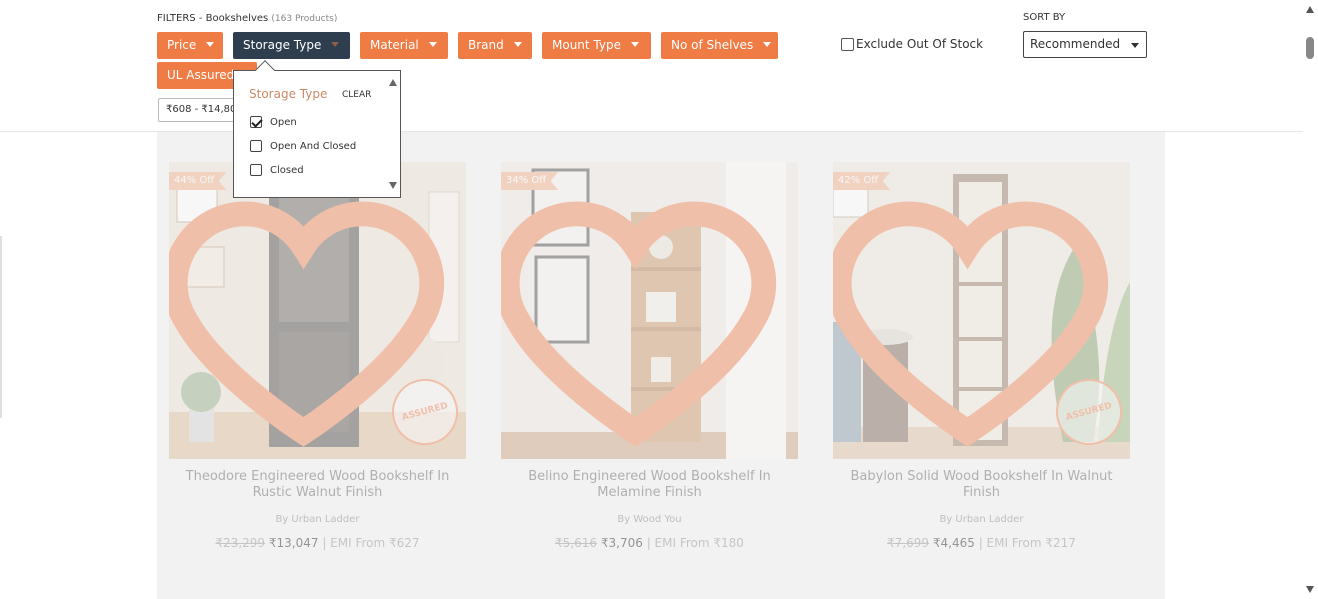  Describe the element at coordinates (576, 543) in the screenshot. I see `product-mrp: ₹5,616` at that location.